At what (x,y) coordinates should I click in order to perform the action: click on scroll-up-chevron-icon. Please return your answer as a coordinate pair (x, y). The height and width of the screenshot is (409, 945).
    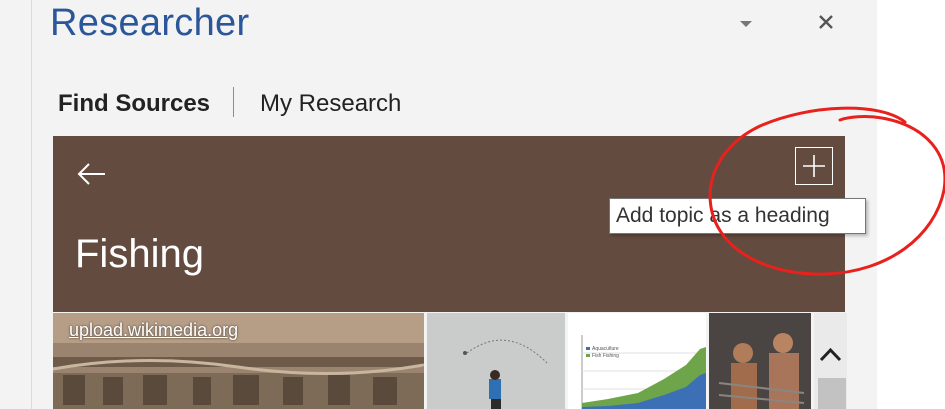
    Looking at the image, I should click on (830, 354).